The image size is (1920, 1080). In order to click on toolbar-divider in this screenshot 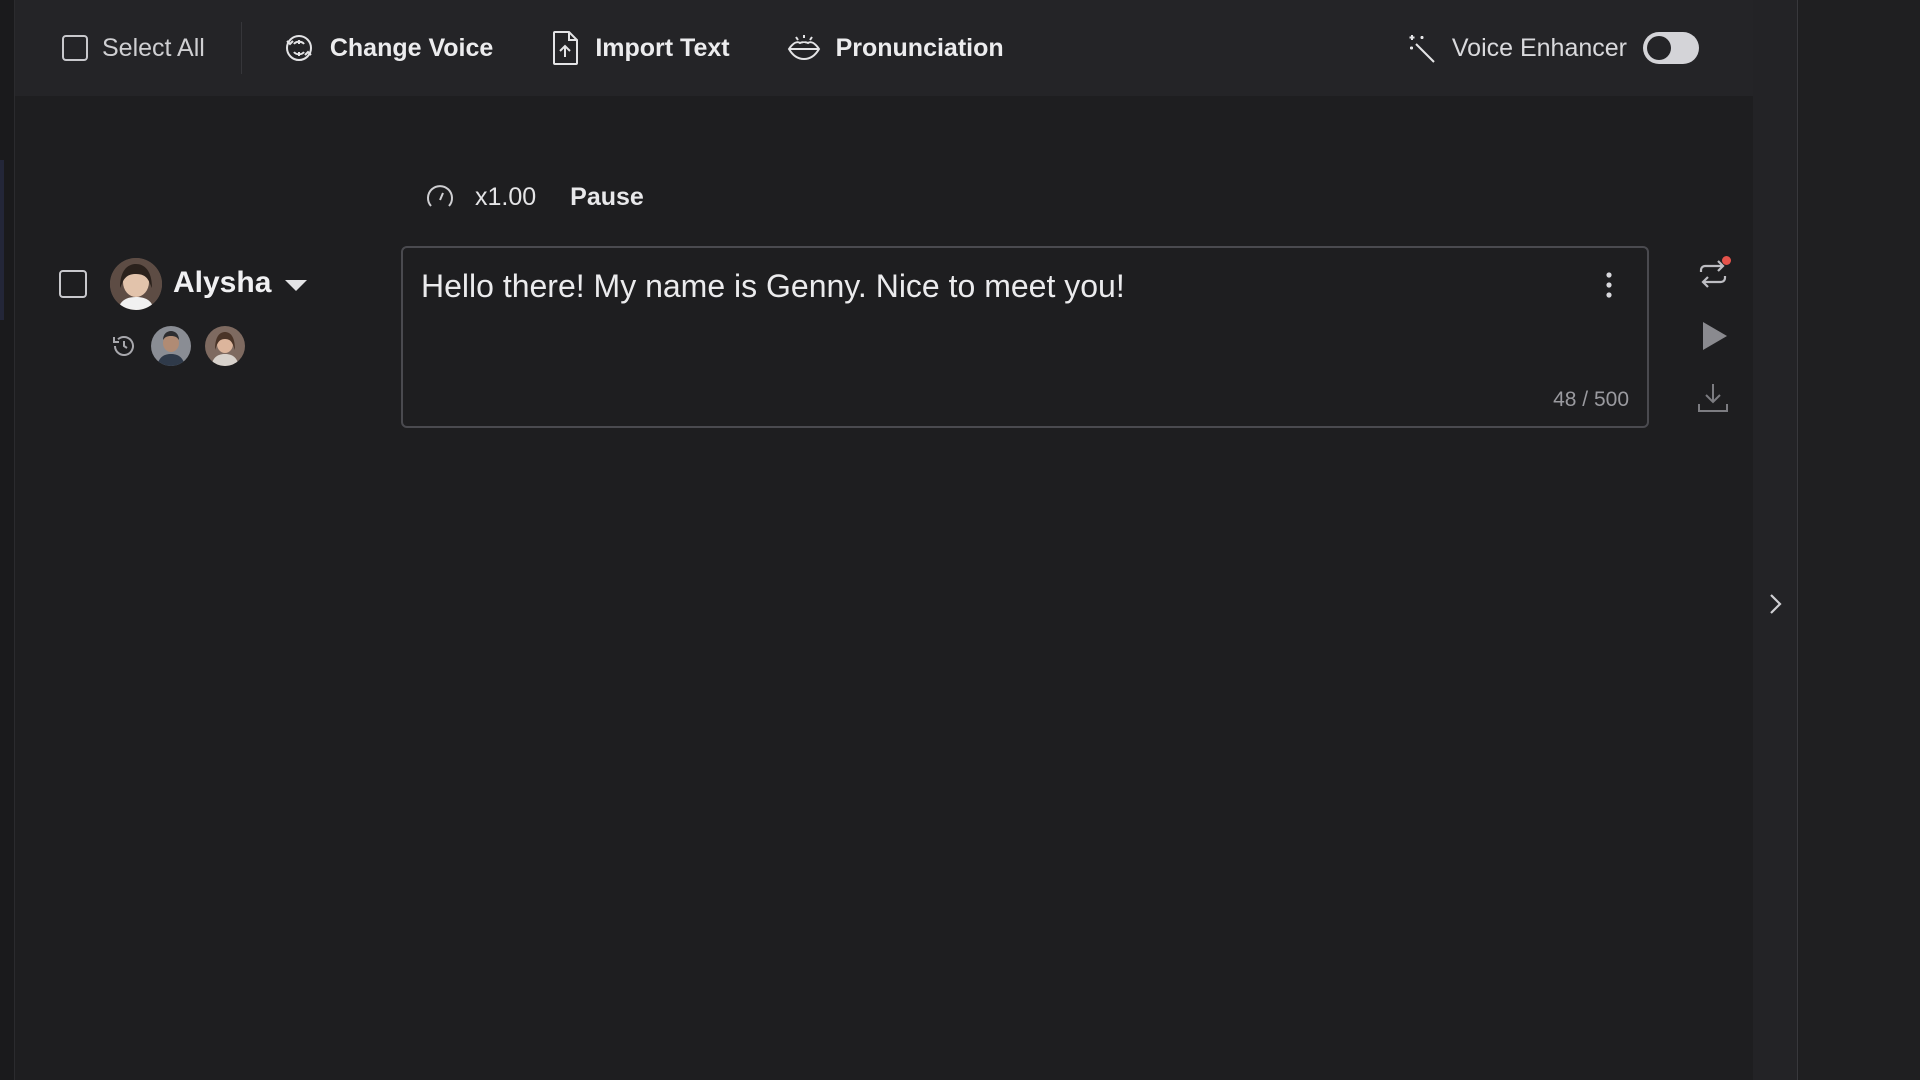, I will do `click(241, 48)`.